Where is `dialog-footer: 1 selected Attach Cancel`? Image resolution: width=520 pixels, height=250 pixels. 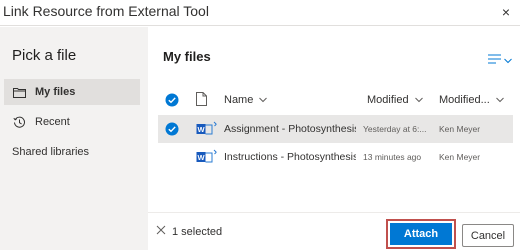 dialog-footer: 1 selected Attach Cancel is located at coordinates (334, 231).